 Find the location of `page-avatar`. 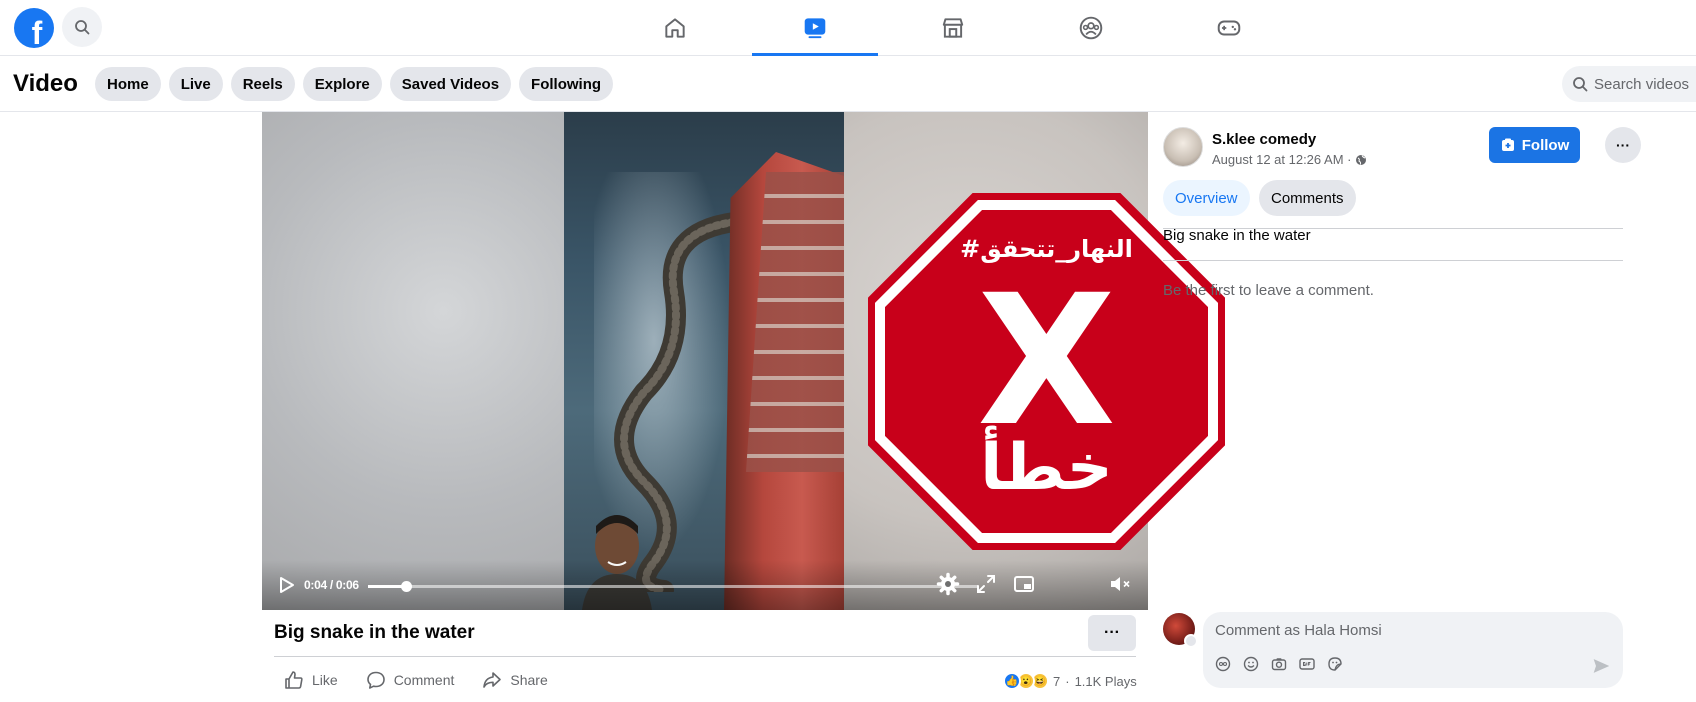

page-avatar is located at coordinates (1183, 147).